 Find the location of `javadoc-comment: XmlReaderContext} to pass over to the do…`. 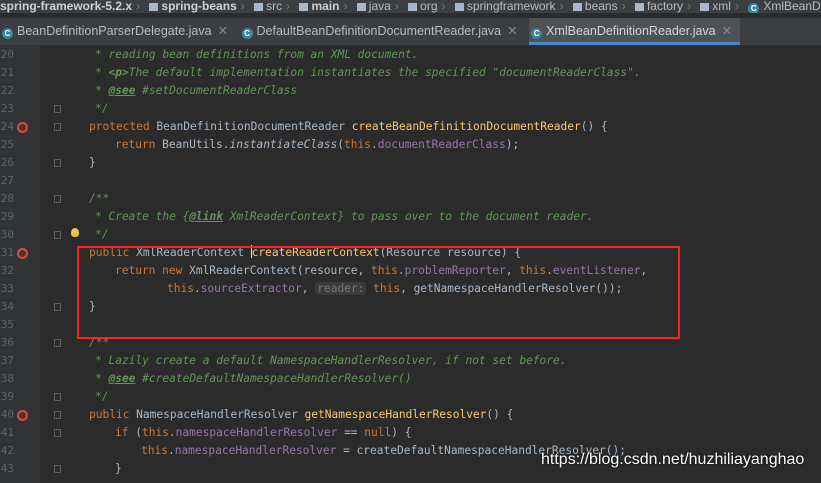

javadoc-comment: XmlReaderContext} to pass over to the do… is located at coordinates (408, 216).